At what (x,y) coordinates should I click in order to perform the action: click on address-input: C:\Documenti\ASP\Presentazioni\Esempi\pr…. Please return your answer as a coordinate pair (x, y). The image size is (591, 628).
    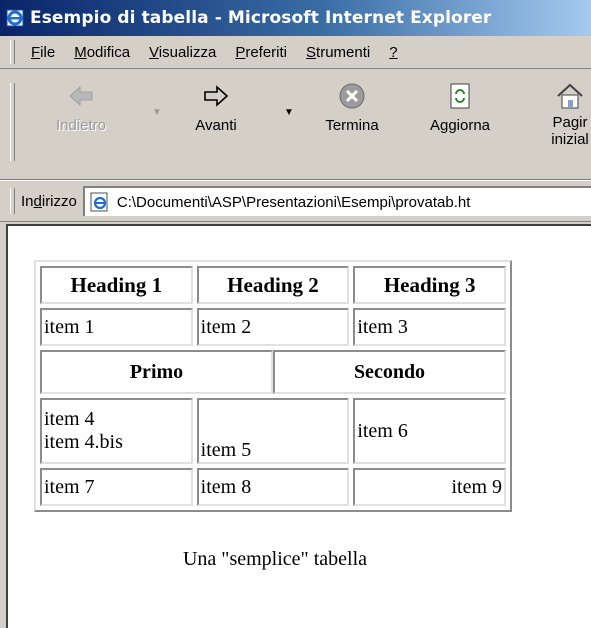
    Looking at the image, I should click on (336, 201).